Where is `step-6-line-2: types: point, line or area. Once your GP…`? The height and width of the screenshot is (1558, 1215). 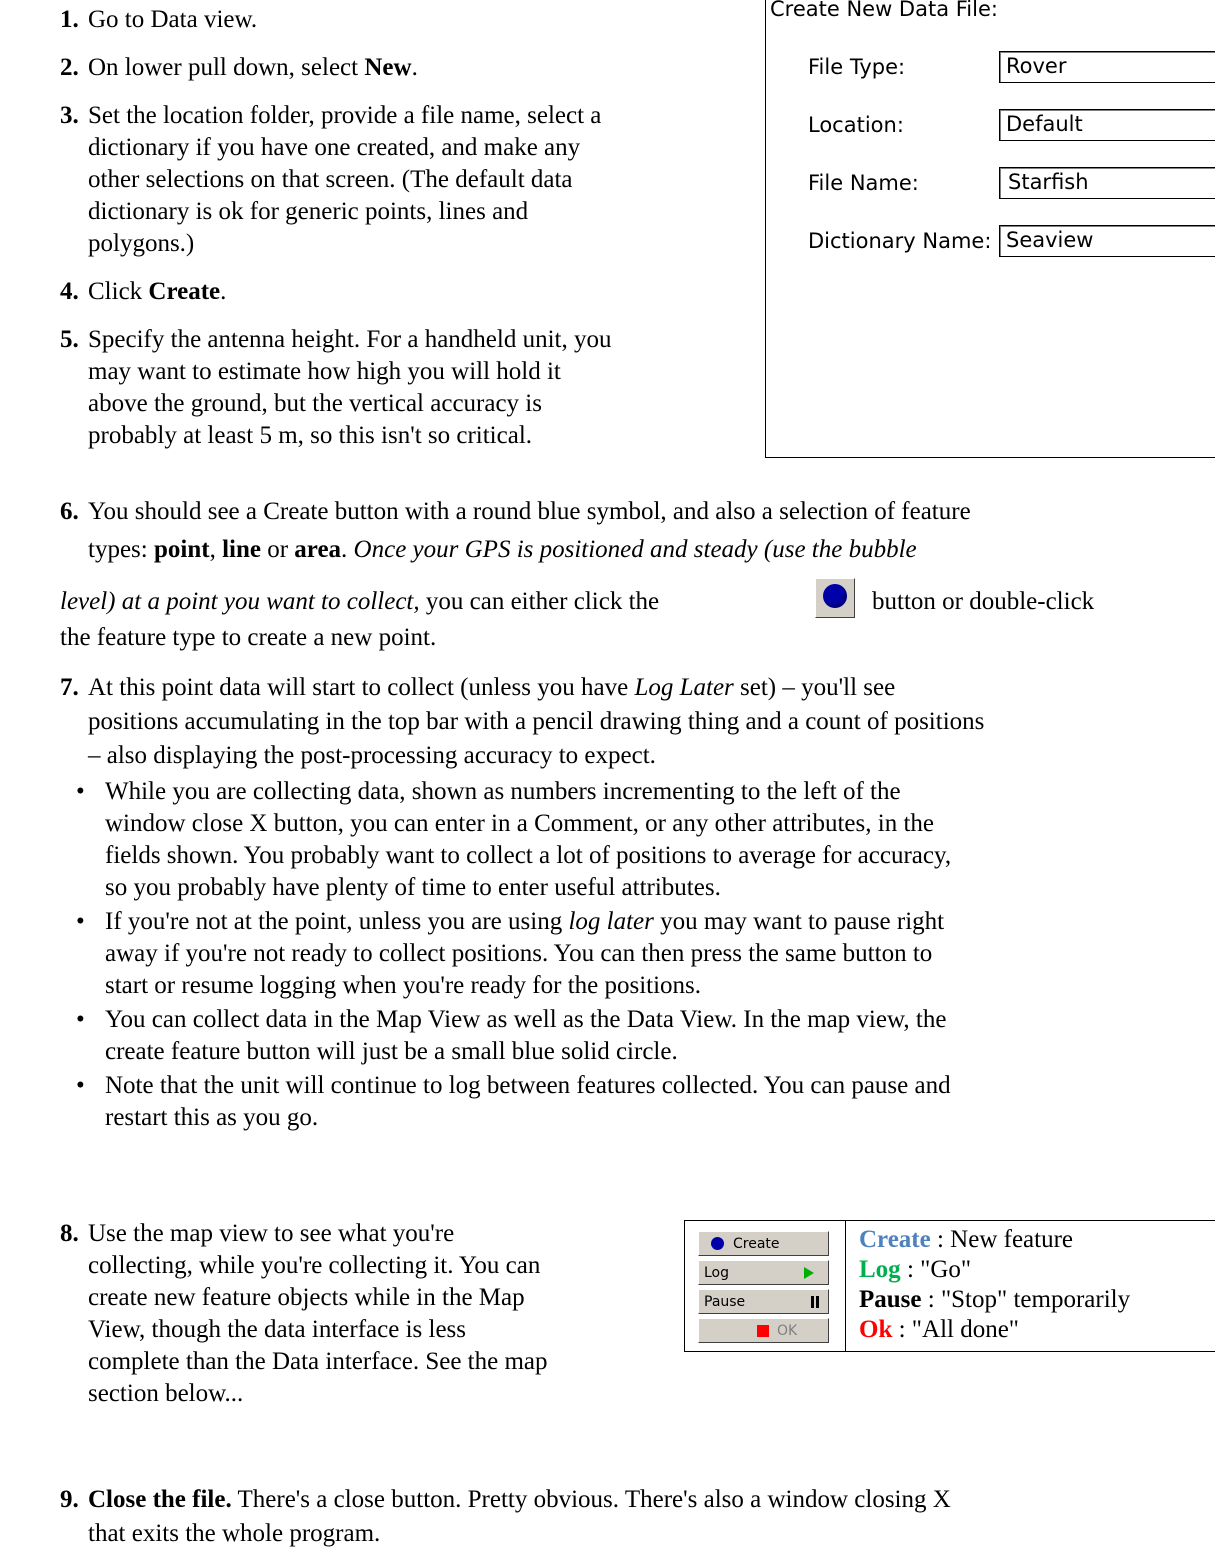 step-6-line-2: types: point, line or area. Once your GP… is located at coordinates (502, 549).